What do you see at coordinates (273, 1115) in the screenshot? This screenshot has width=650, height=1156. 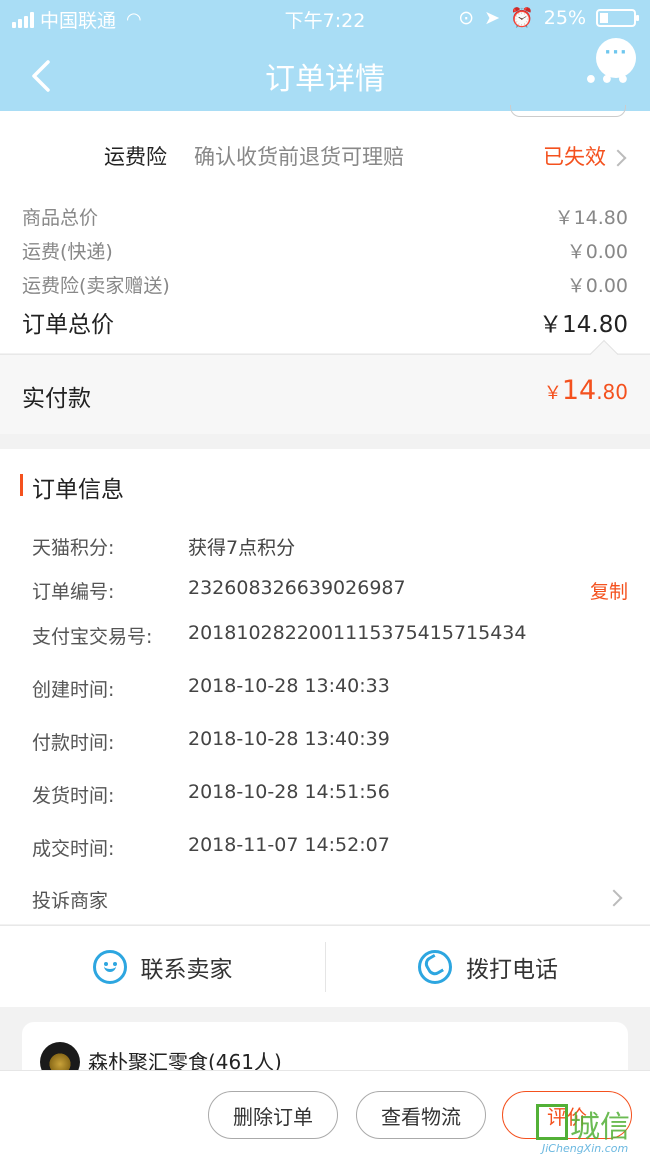 I see `delete-order-button: 删除订单` at bounding box center [273, 1115].